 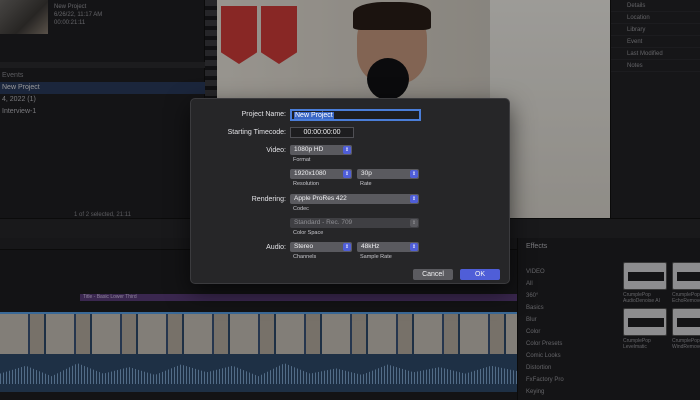 I want to click on rendering-label: Rendering:, so click(x=268, y=199).